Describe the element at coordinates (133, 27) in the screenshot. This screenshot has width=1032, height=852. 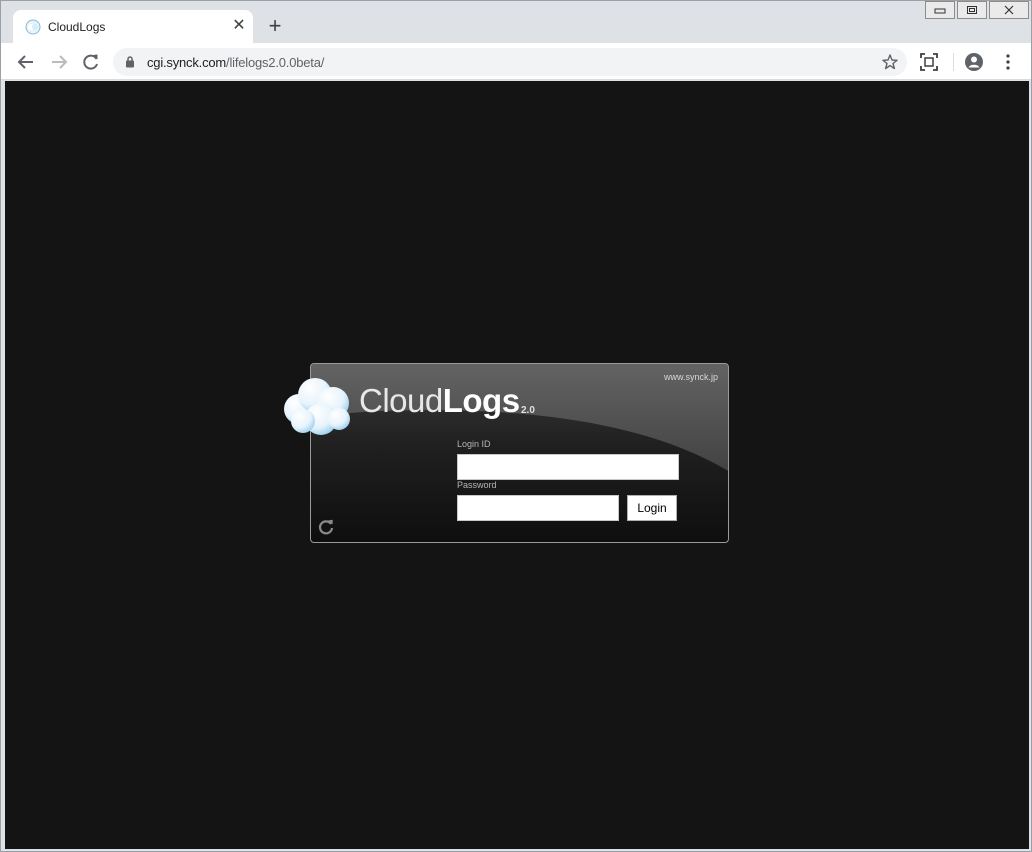
I see `tab-cloudlogs: CloudLogs ✕` at that location.